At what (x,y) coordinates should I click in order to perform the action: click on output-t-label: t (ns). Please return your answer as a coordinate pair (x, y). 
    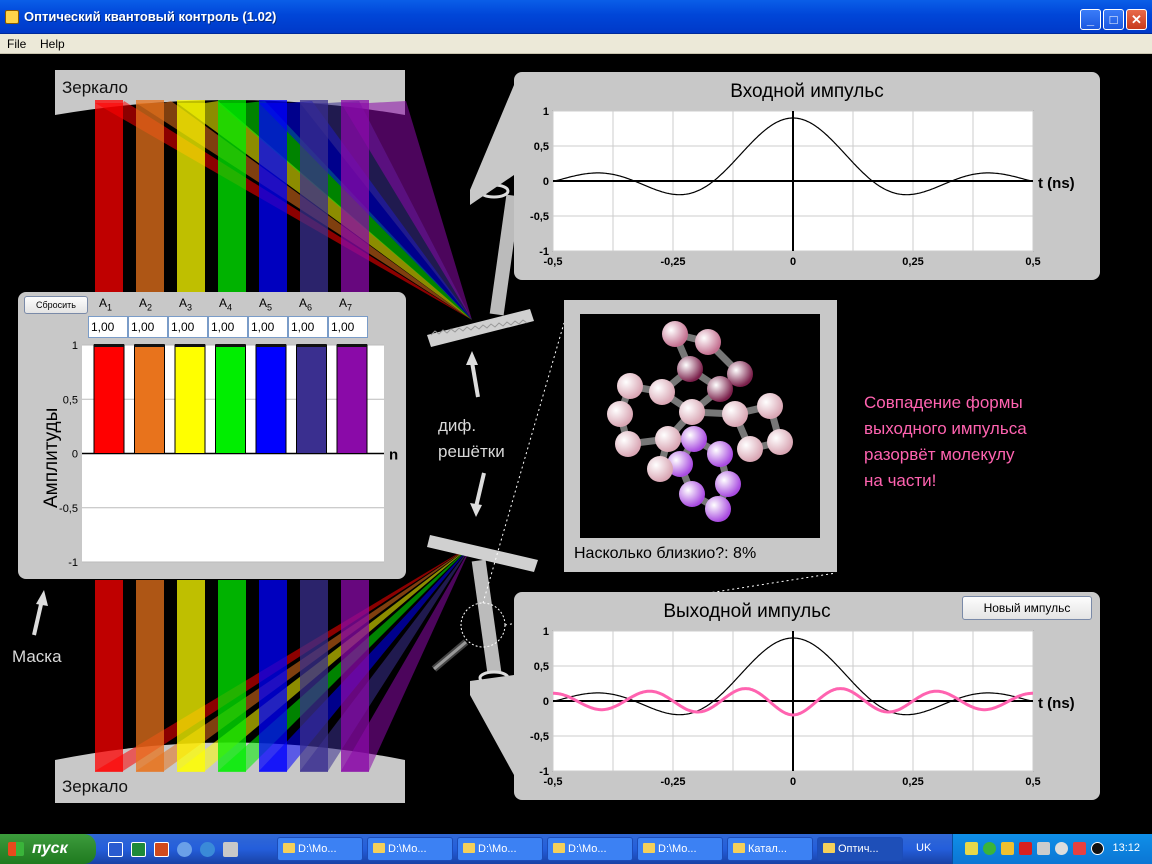
    Looking at the image, I should click on (1056, 703).